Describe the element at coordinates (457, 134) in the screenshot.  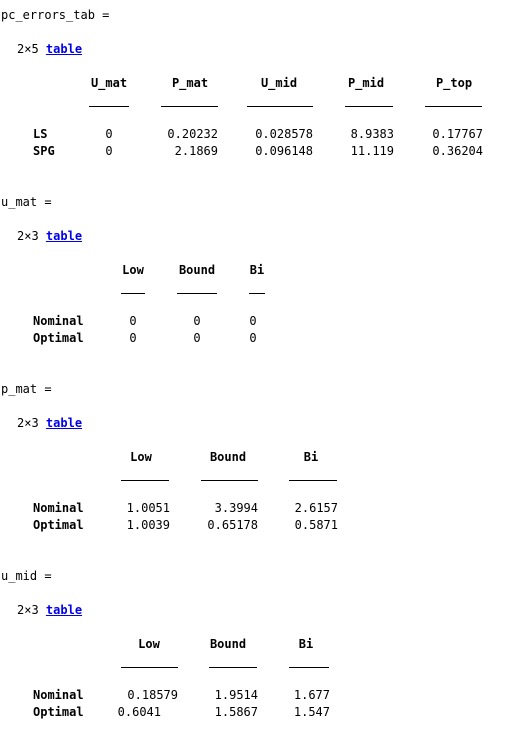
I see `table-cell: 0.17767` at that location.